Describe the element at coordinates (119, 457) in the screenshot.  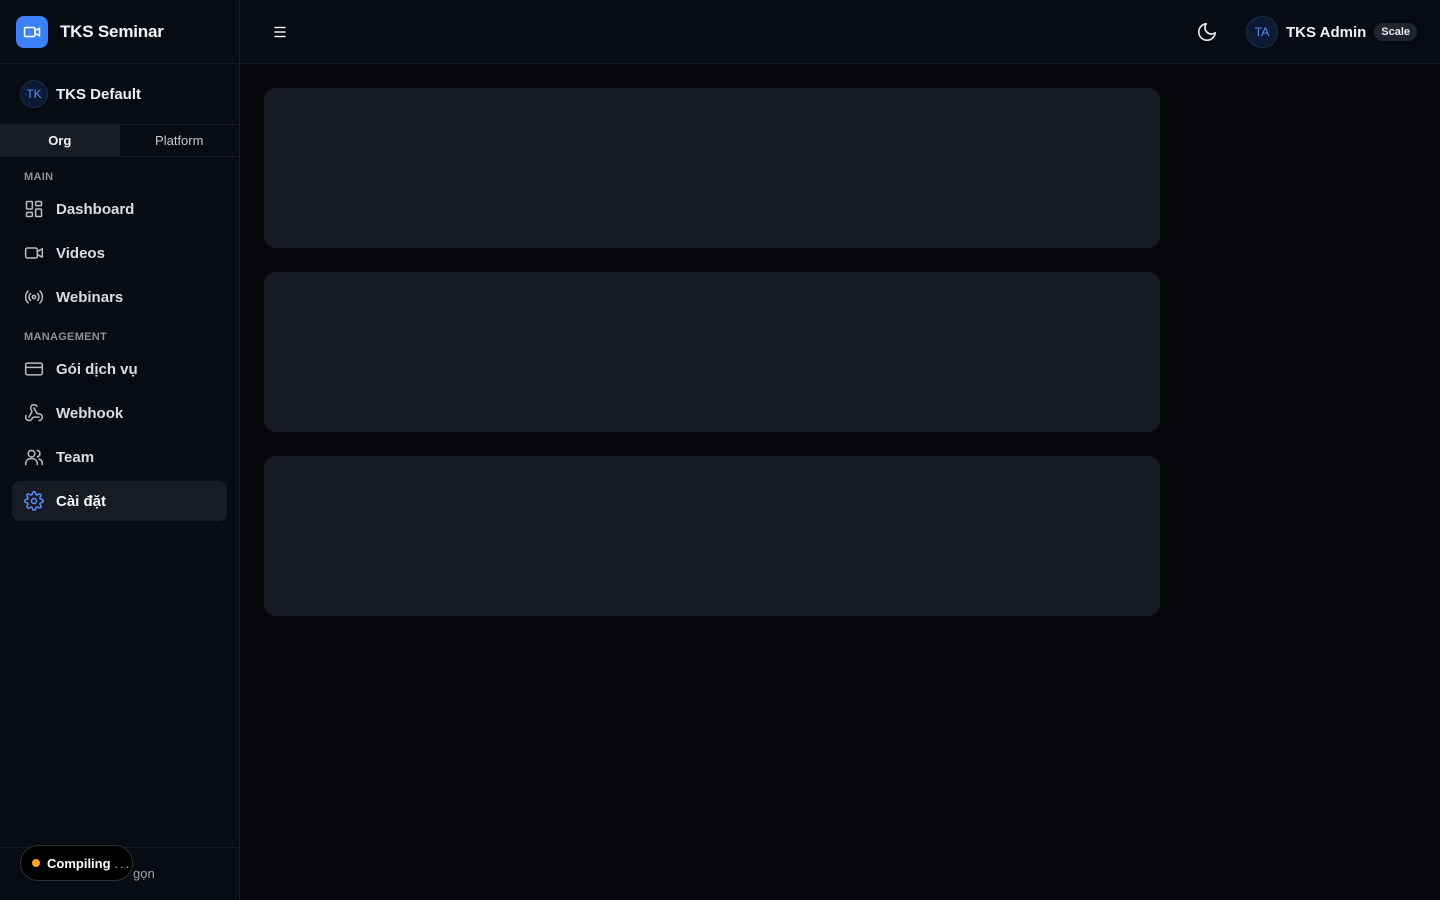
I see `sidebar-item-team: Team` at that location.